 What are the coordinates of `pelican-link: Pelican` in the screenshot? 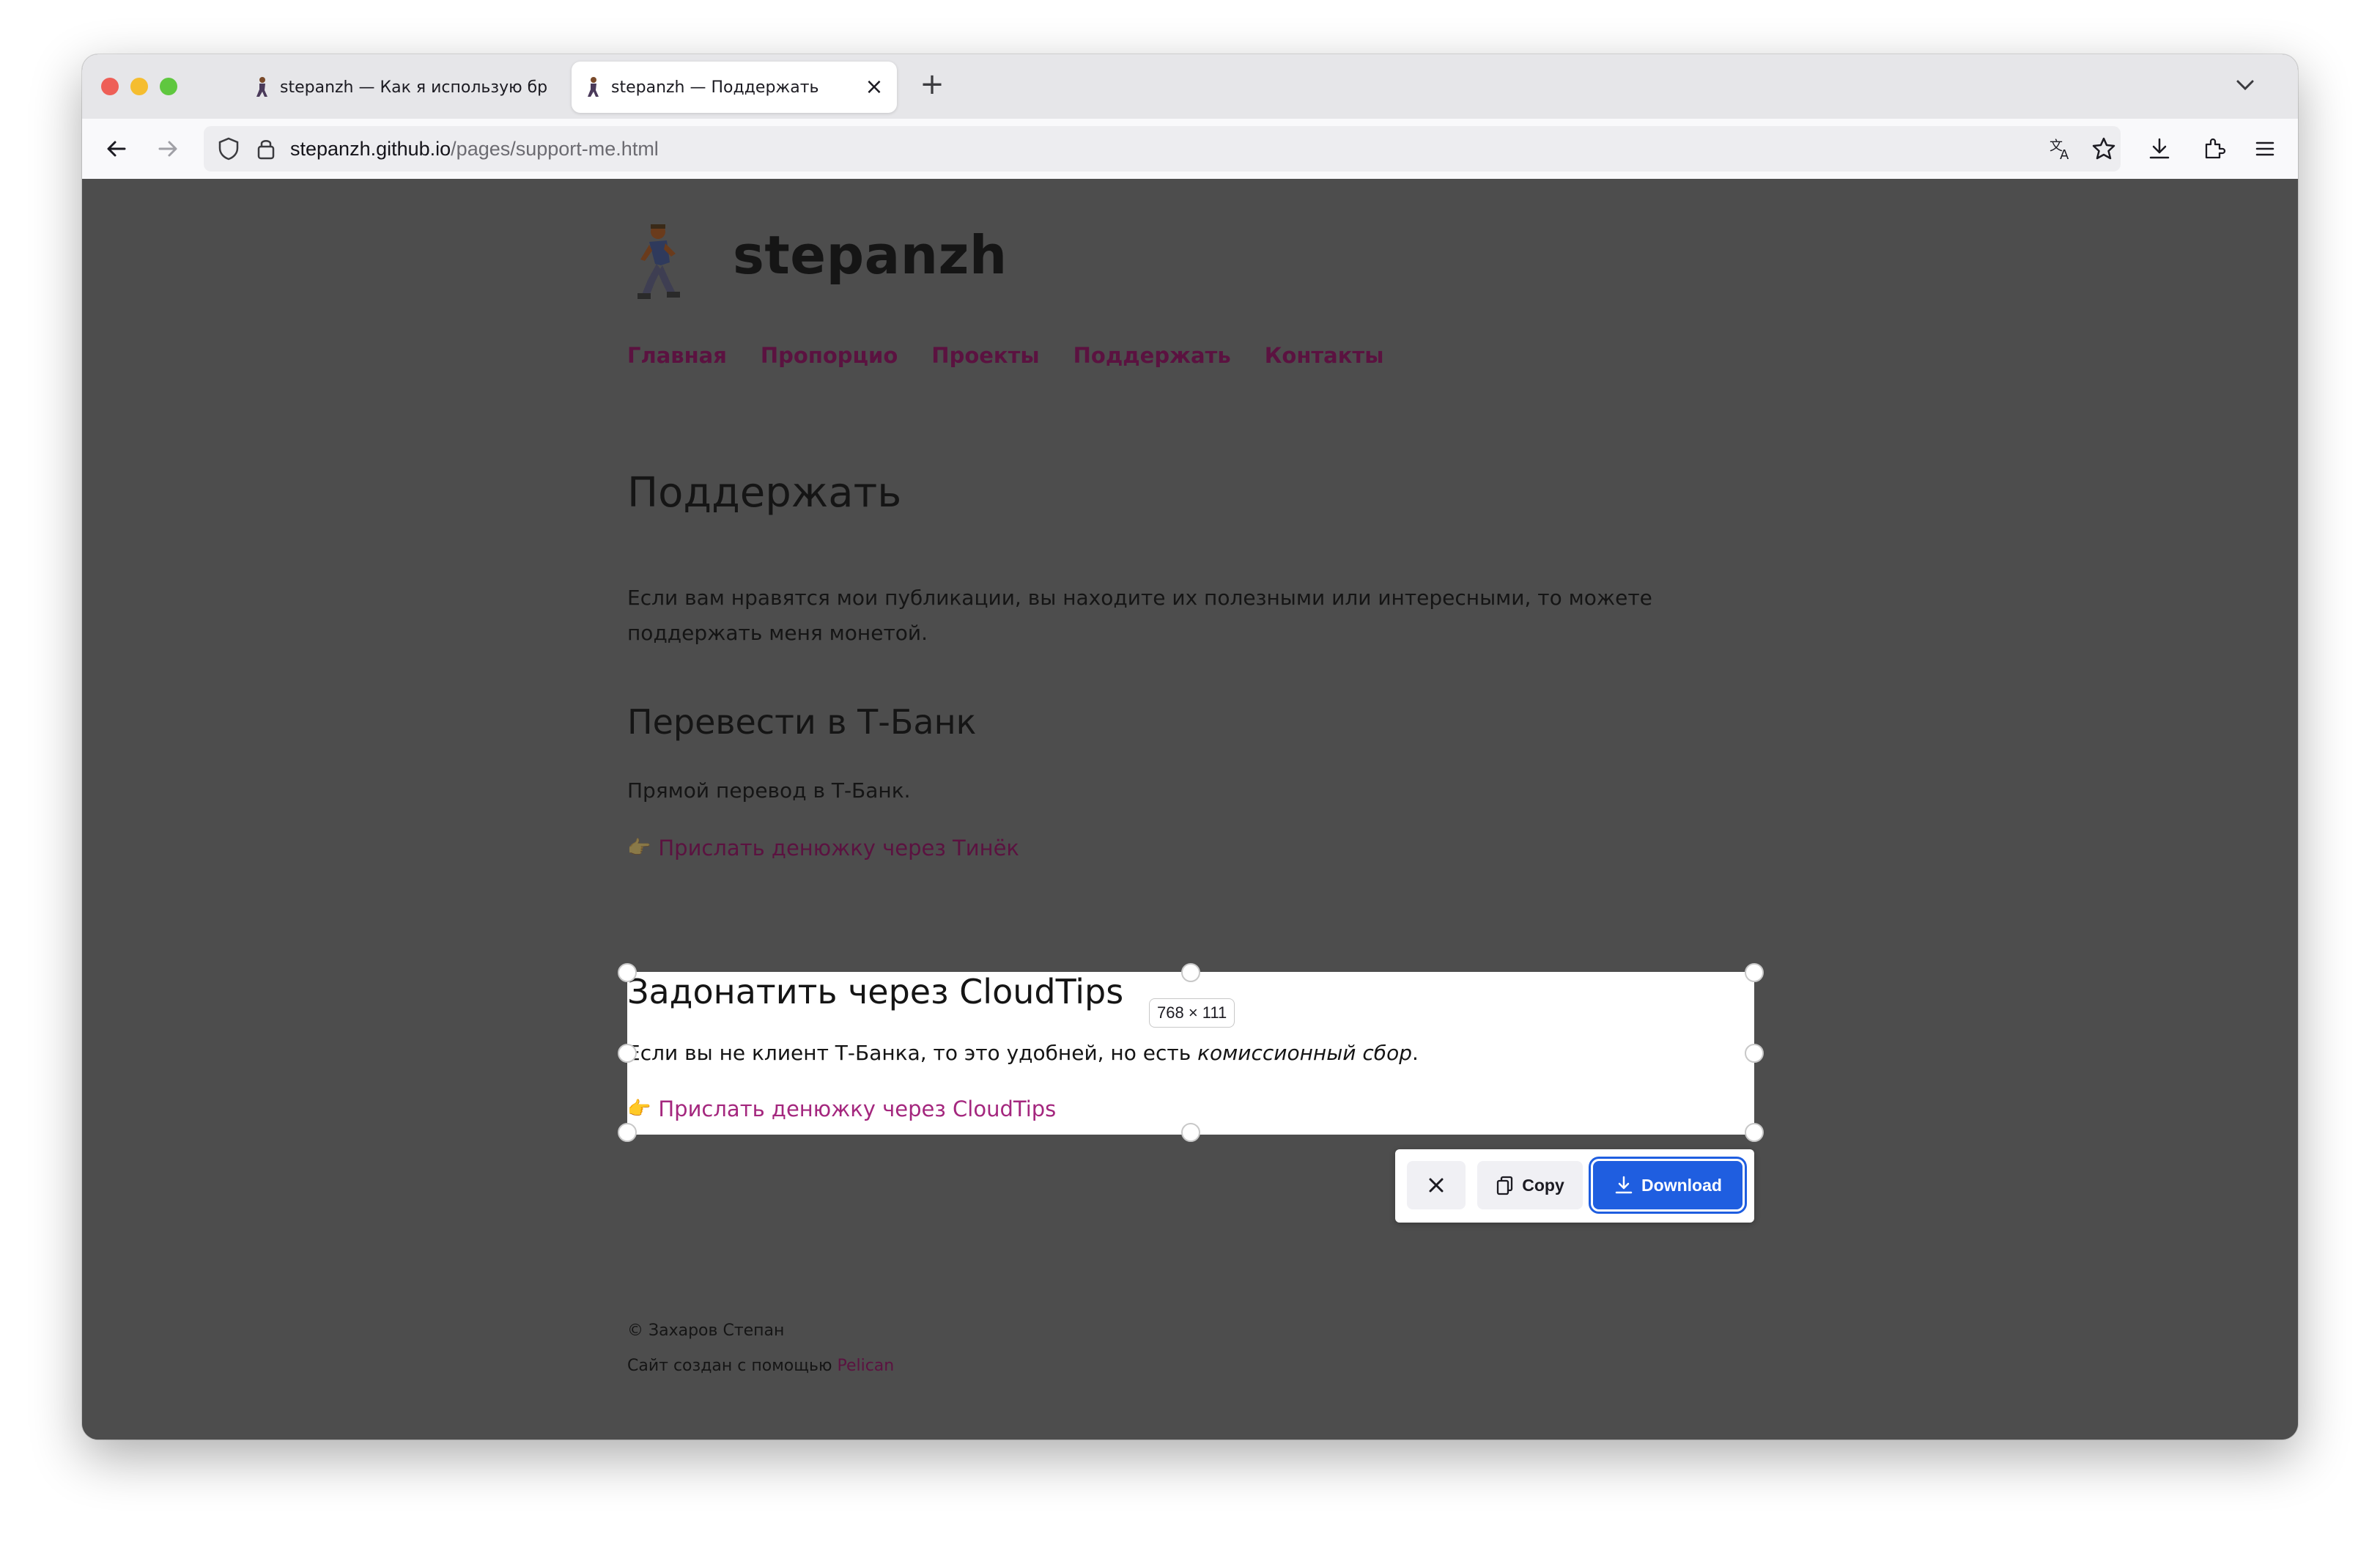 It's located at (865, 1366).